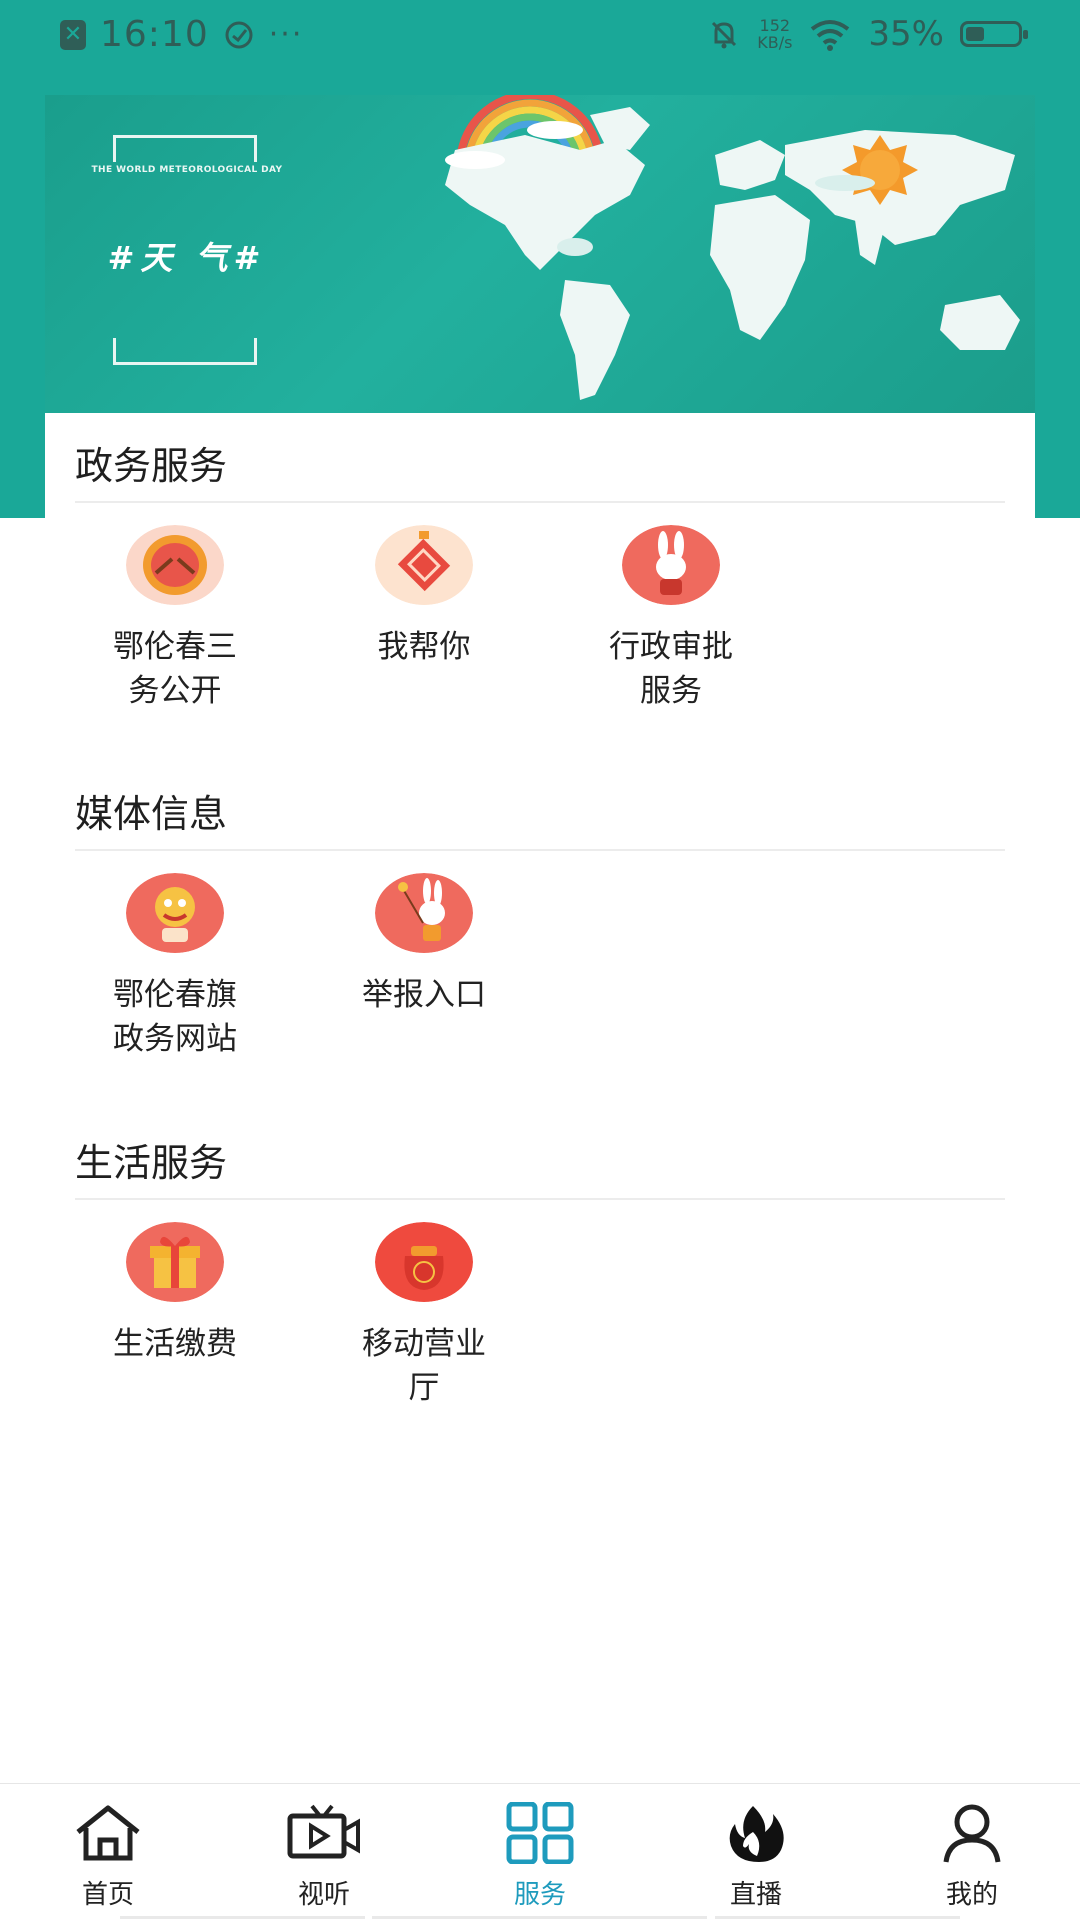 This screenshot has width=1080, height=1921. I want to click on service-item-banner-gov-website: 鄂伦春旗政务网站, so click(175, 967).